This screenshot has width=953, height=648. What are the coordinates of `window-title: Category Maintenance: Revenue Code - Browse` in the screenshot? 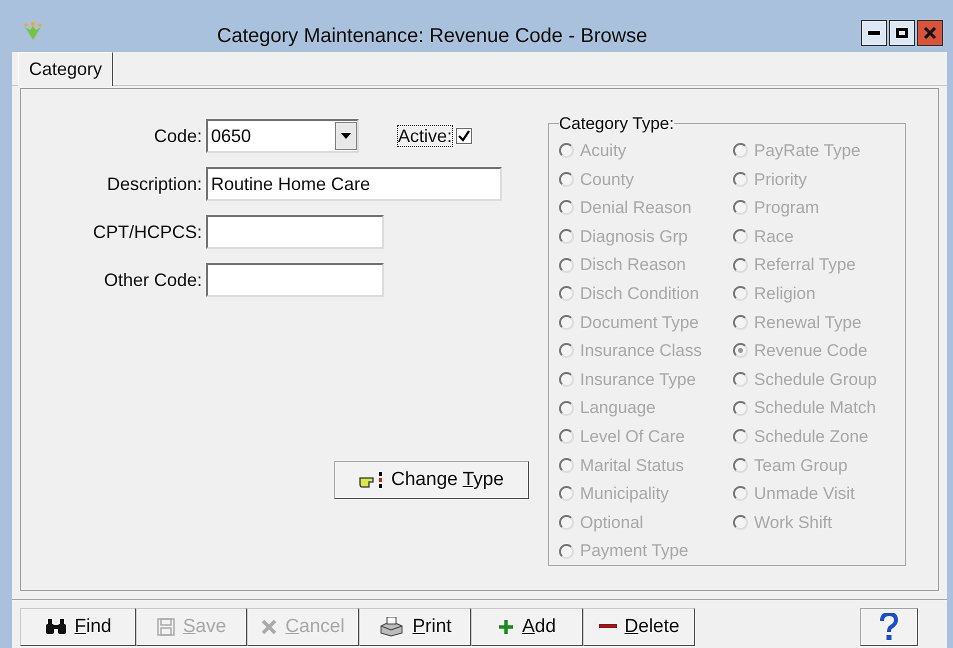 It's located at (432, 36).